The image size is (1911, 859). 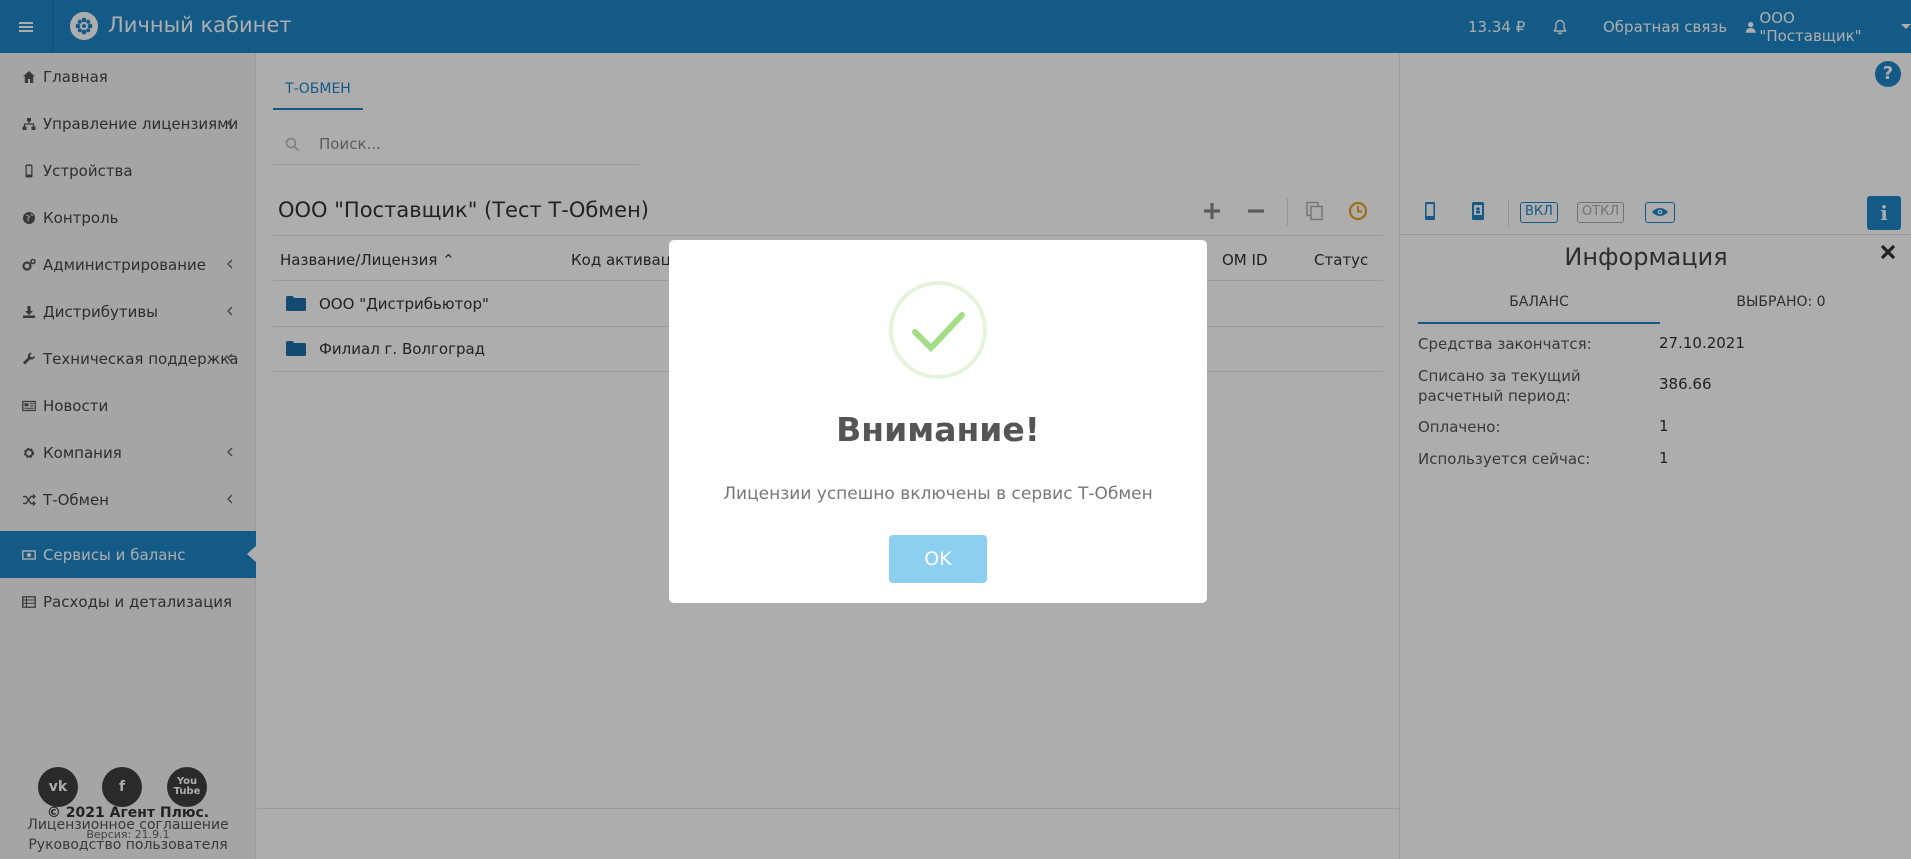 I want to click on dialog-title: Внимание!, so click(x=938, y=429).